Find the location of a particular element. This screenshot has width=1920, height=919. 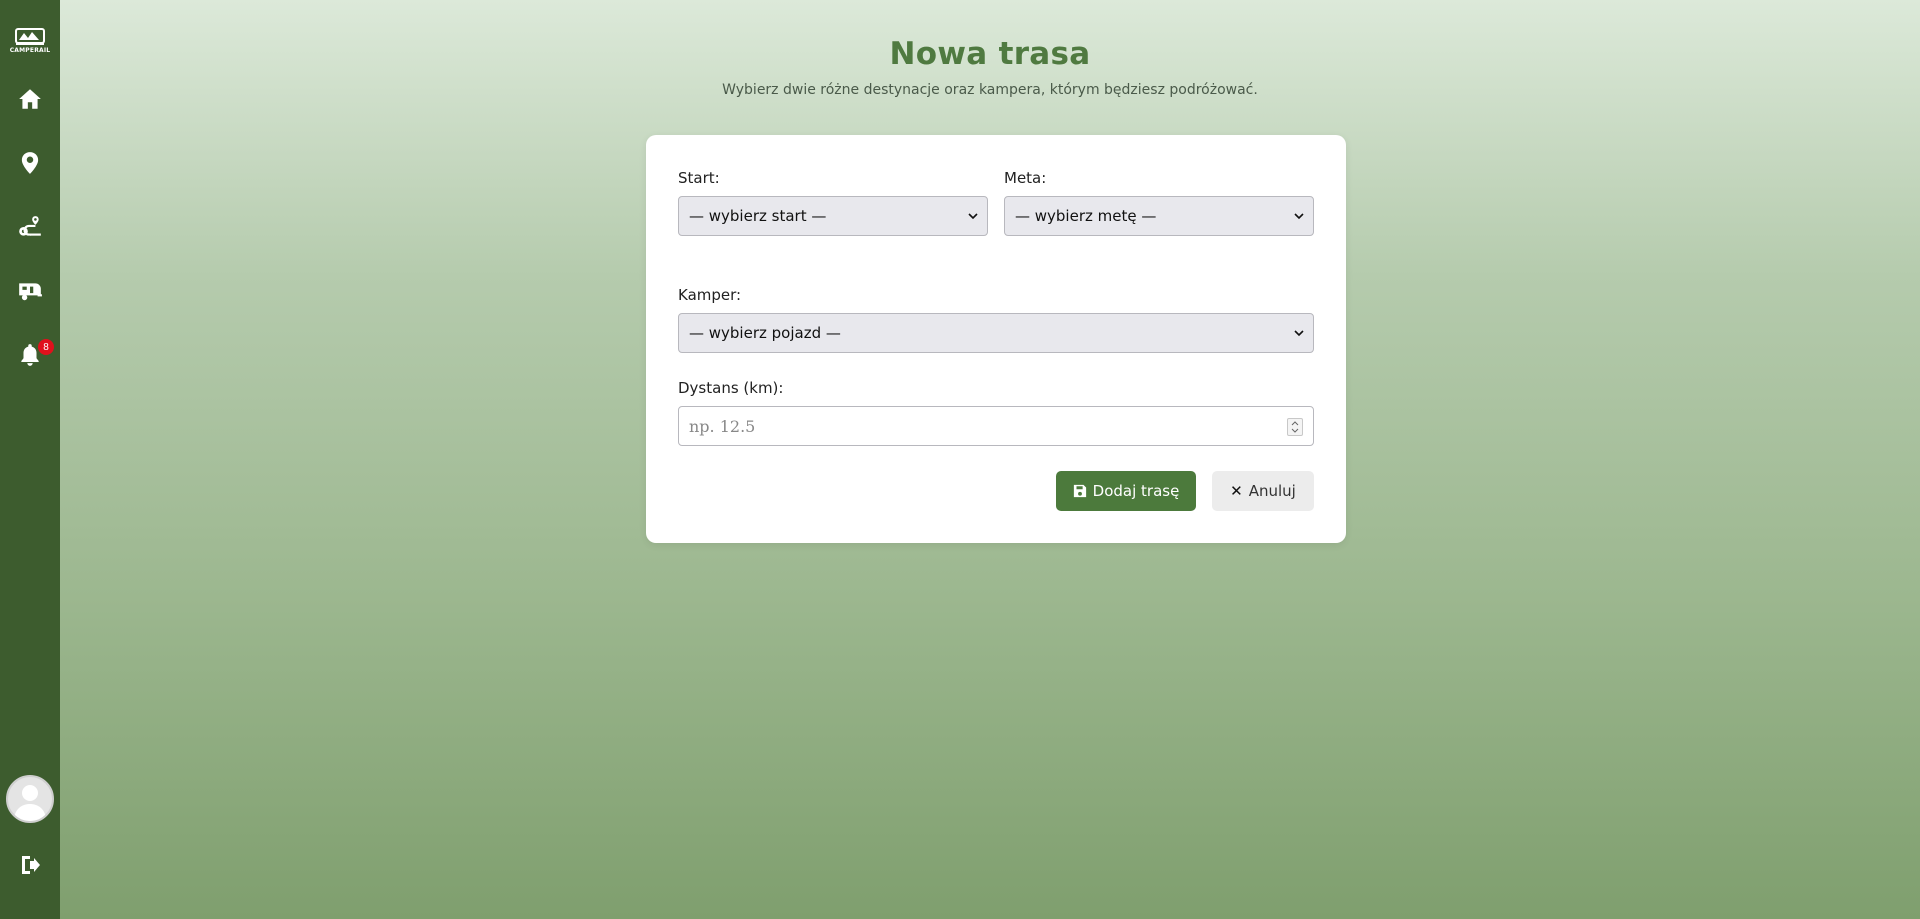

close-icon: ✕ is located at coordinates (1236, 491).